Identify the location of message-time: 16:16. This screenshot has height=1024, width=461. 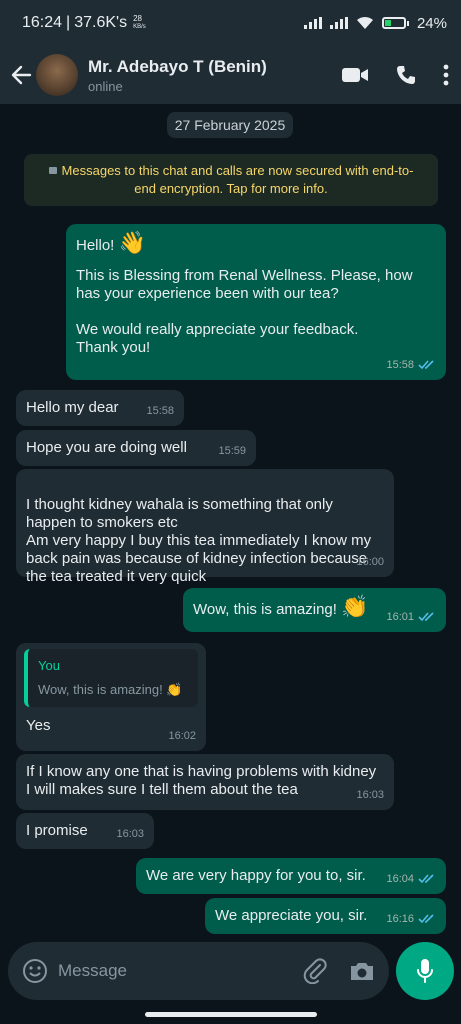
(400, 919).